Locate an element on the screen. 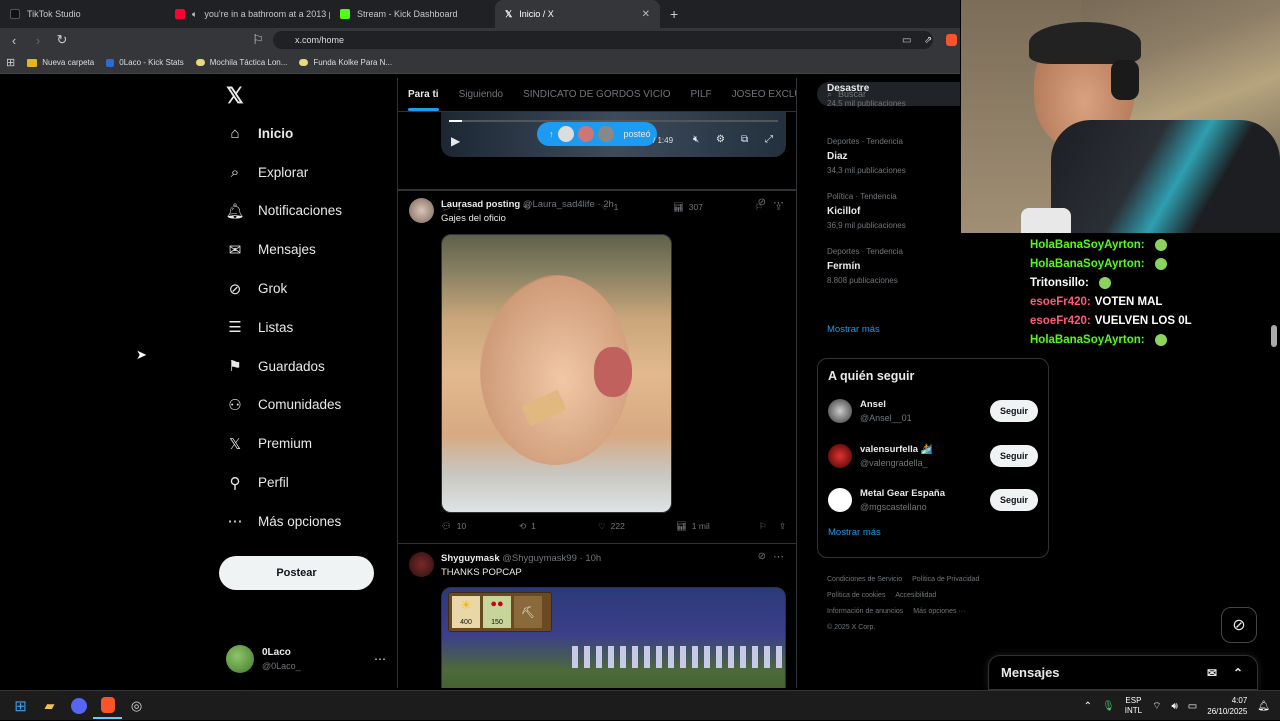 This screenshot has height=721, width=1280. cast-icon: ▭ is located at coordinates (906, 40).